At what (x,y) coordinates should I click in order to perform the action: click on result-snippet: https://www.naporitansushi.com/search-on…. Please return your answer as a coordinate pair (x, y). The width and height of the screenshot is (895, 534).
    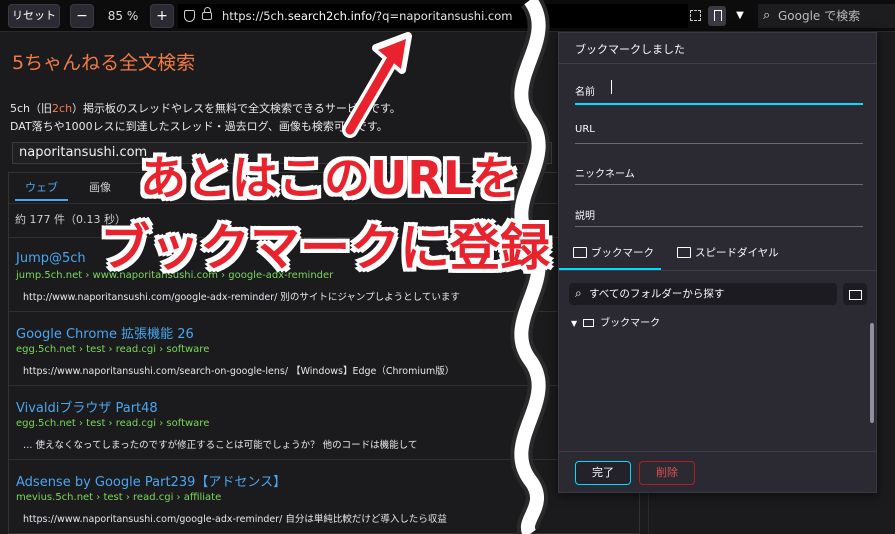
    Looking at the image, I should click on (239, 371).